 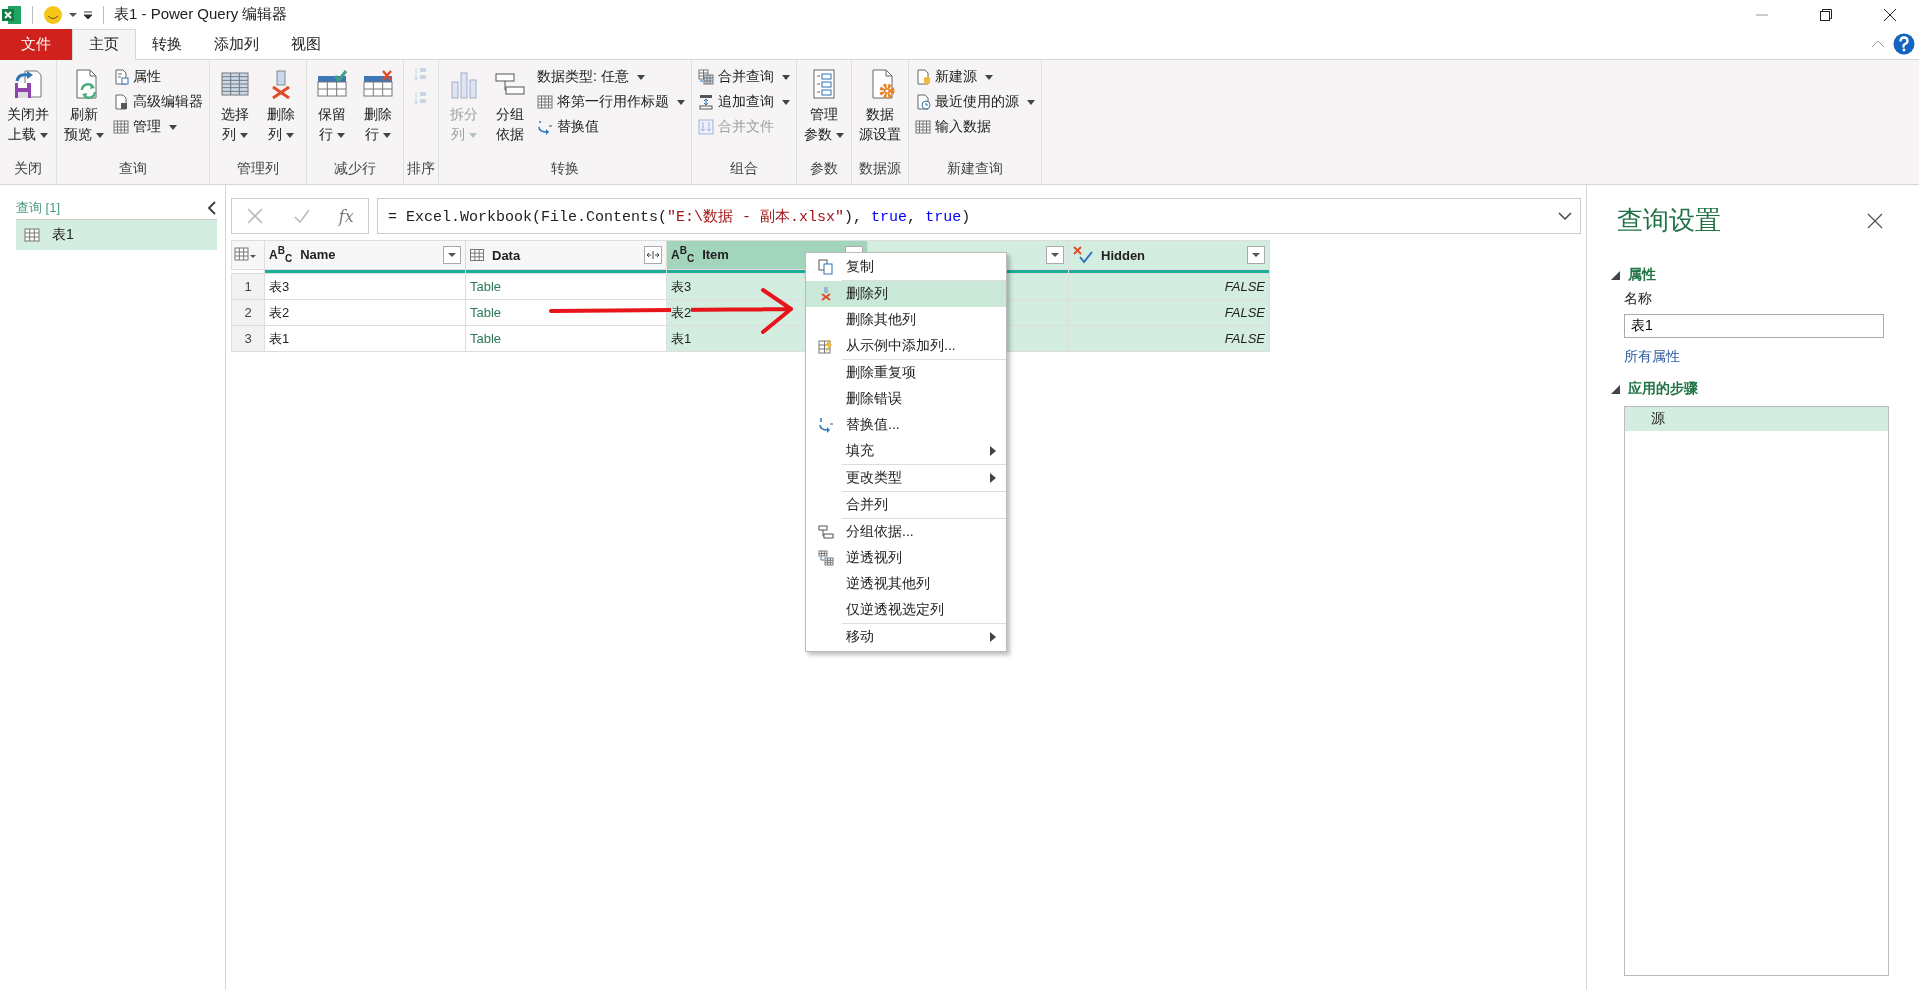 What do you see at coordinates (979, 216) in the screenshot?
I see `formula-field: = Excel.Workbook(File.Contents("E:\数据 - 副本.xlsx"), true, true)` at bounding box center [979, 216].